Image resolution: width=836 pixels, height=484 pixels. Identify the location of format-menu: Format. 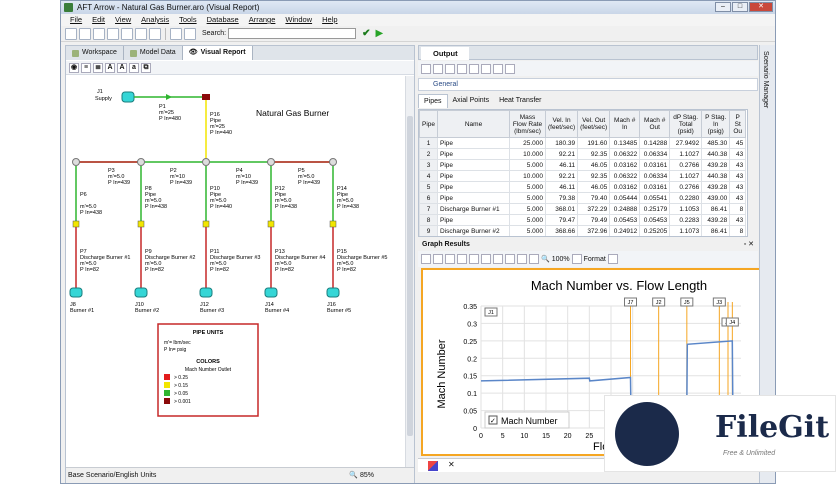
(595, 259).